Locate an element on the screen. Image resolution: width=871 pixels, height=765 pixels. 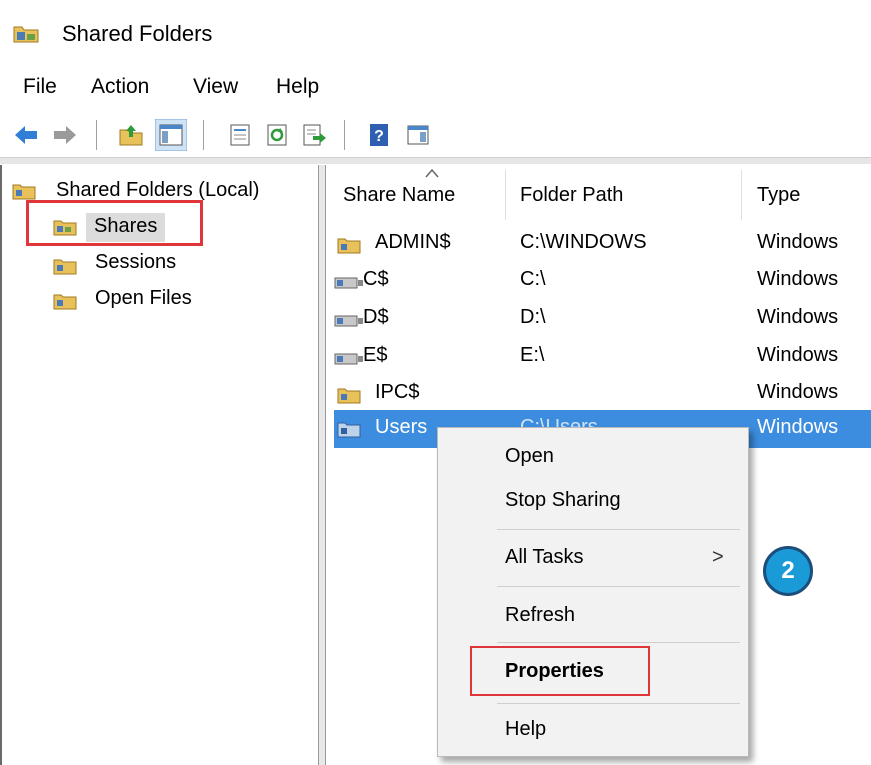
row-share-name: C$ is located at coordinates (376, 279).